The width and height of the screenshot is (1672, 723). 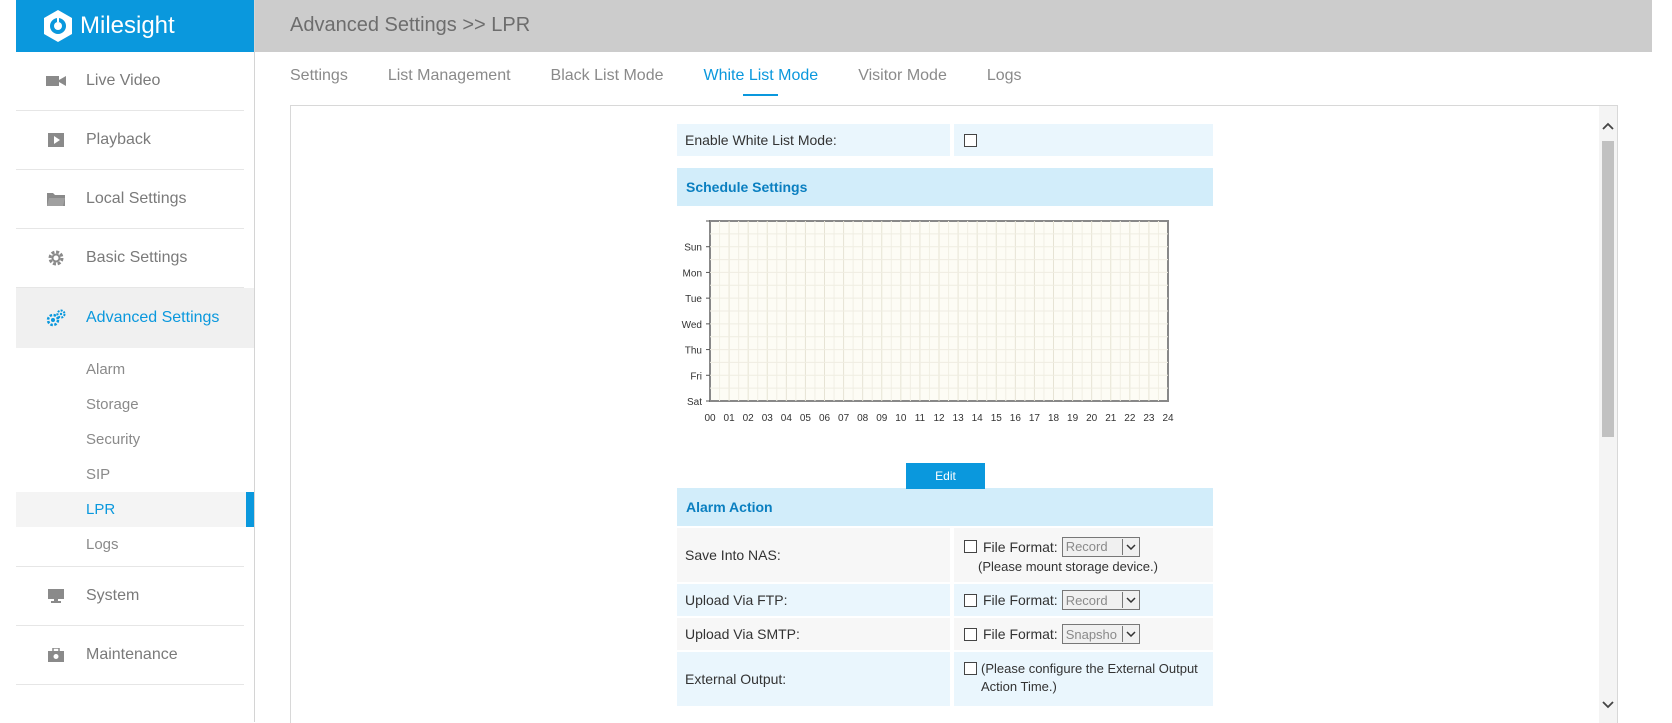 What do you see at coordinates (1608, 289) in the screenshot?
I see `scrollbar-thumb` at bounding box center [1608, 289].